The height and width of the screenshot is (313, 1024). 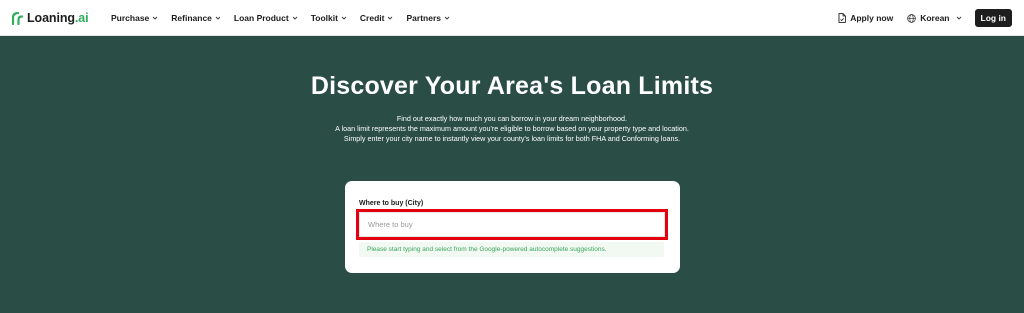 What do you see at coordinates (372, 18) in the screenshot?
I see `nav-item-label: Credit` at bounding box center [372, 18].